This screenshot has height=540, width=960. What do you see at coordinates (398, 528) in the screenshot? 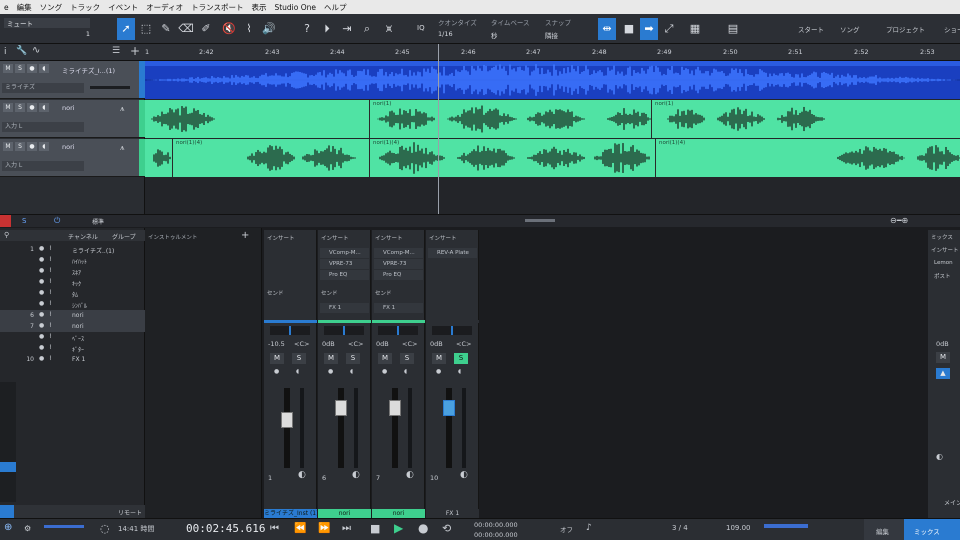
I see `play-icon: ▶` at bounding box center [398, 528].